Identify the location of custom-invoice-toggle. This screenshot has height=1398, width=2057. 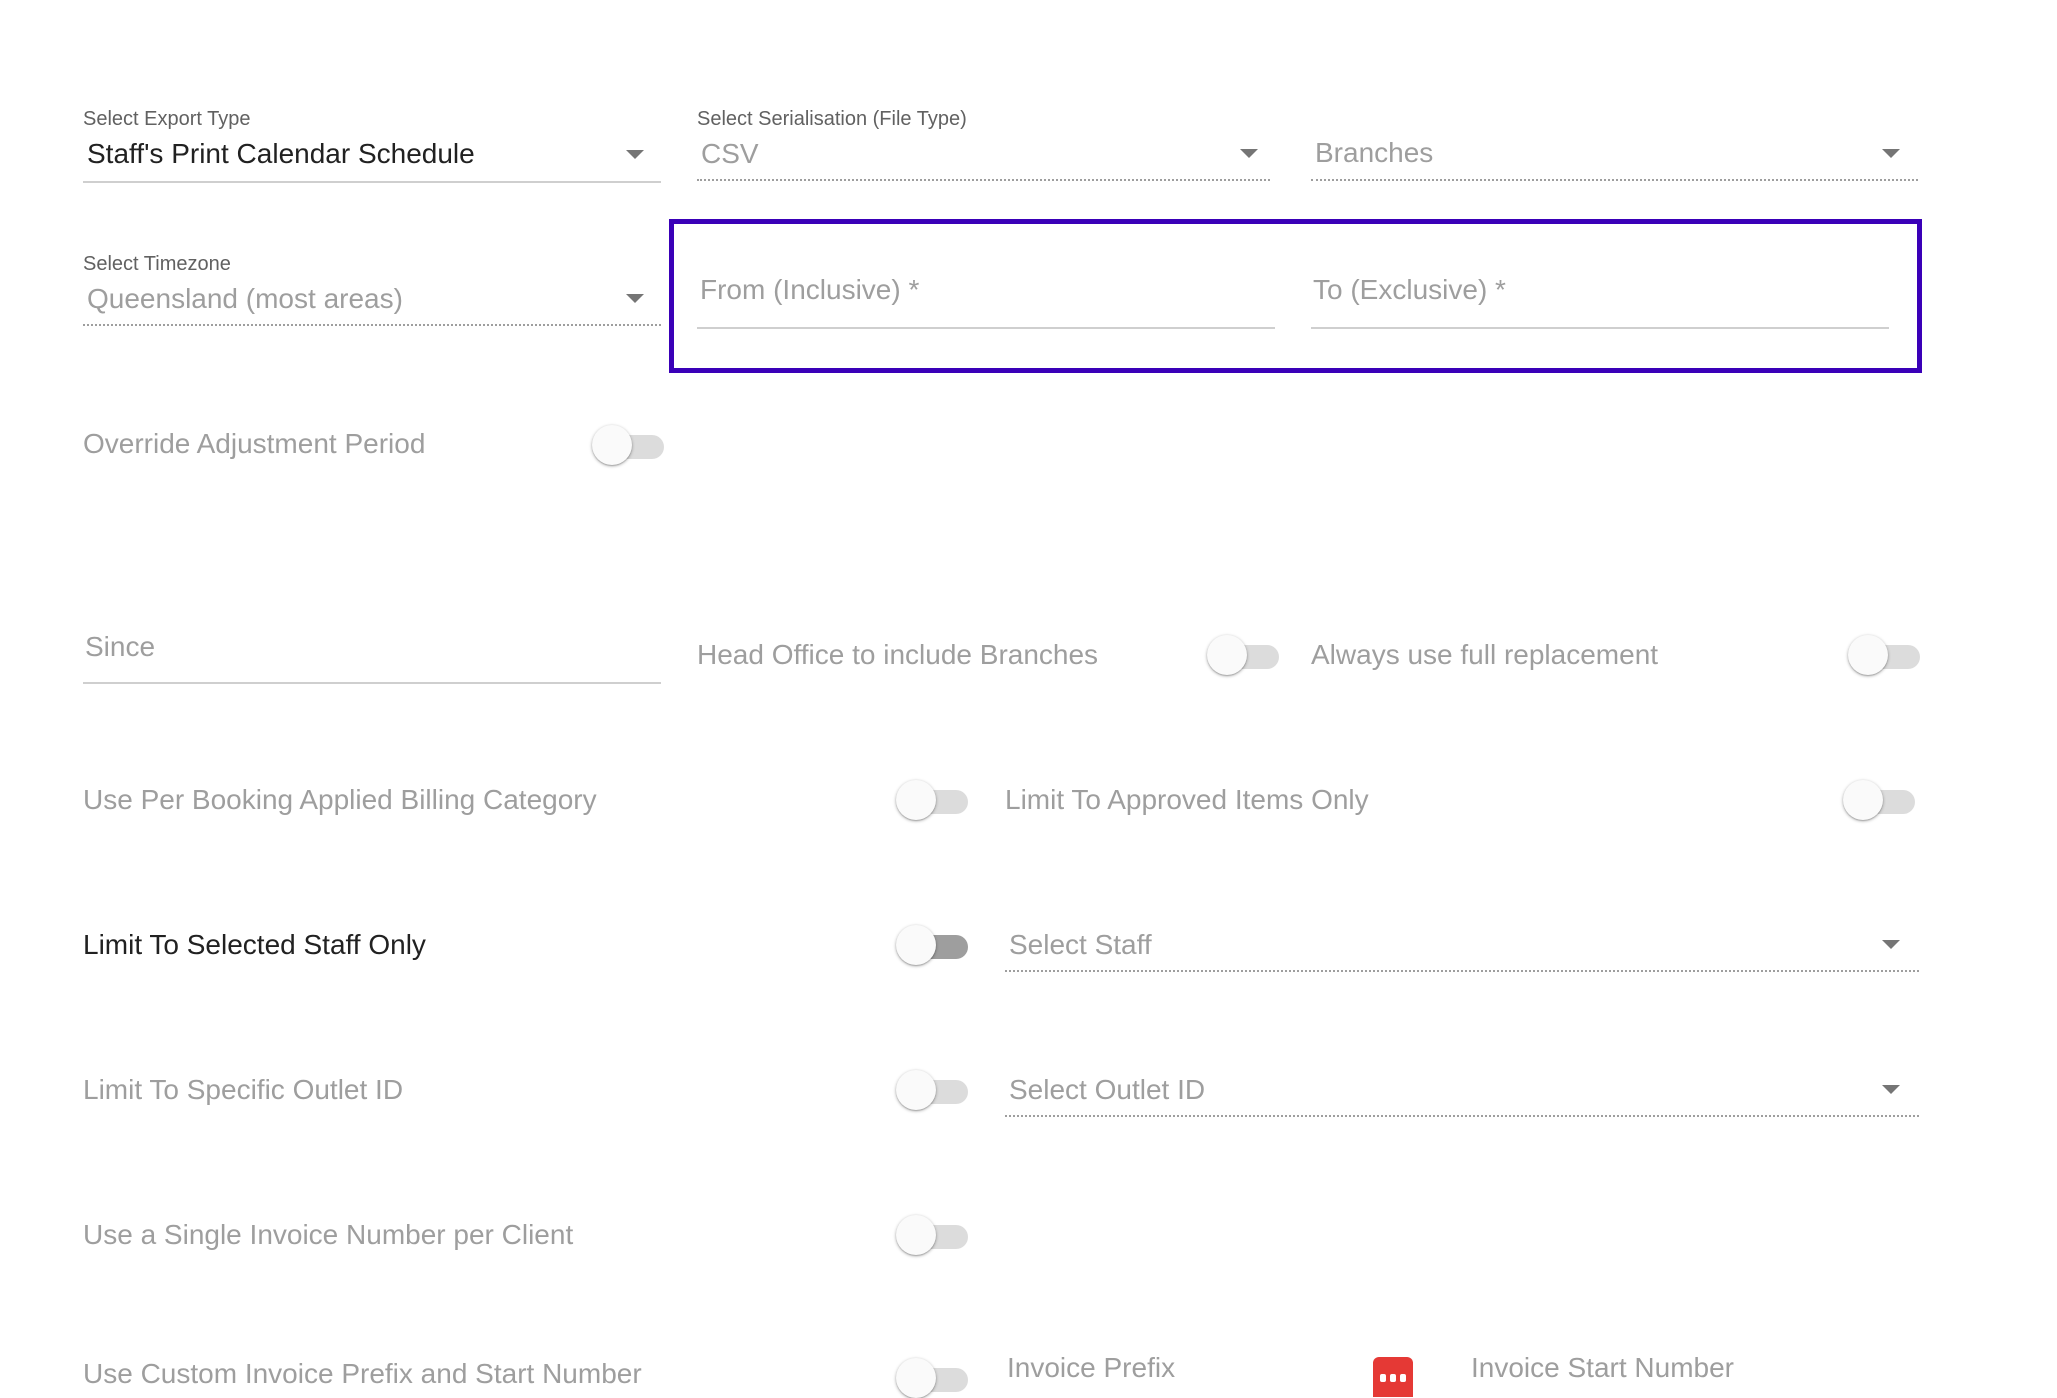
(933, 1378).